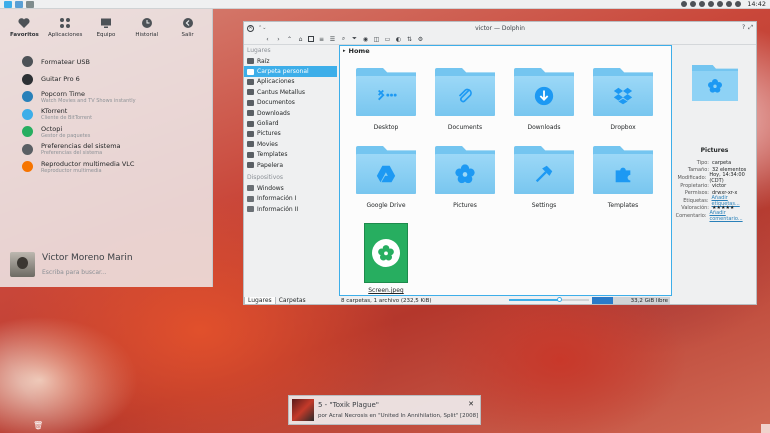 The width and height of the screenshot is (770, 433). I want to click on tab-favorites: Favoritos, so click(24, 33).